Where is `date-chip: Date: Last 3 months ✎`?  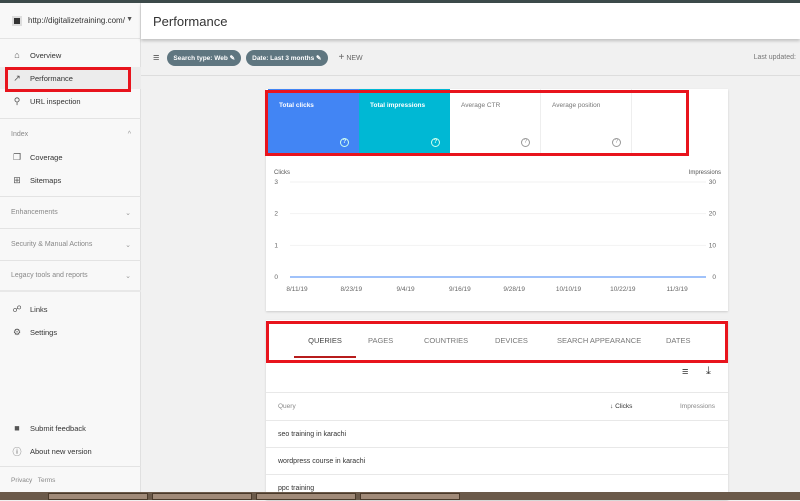 date-chip: Date: Last 3 months ✎ is located at coordinates (287, 57).